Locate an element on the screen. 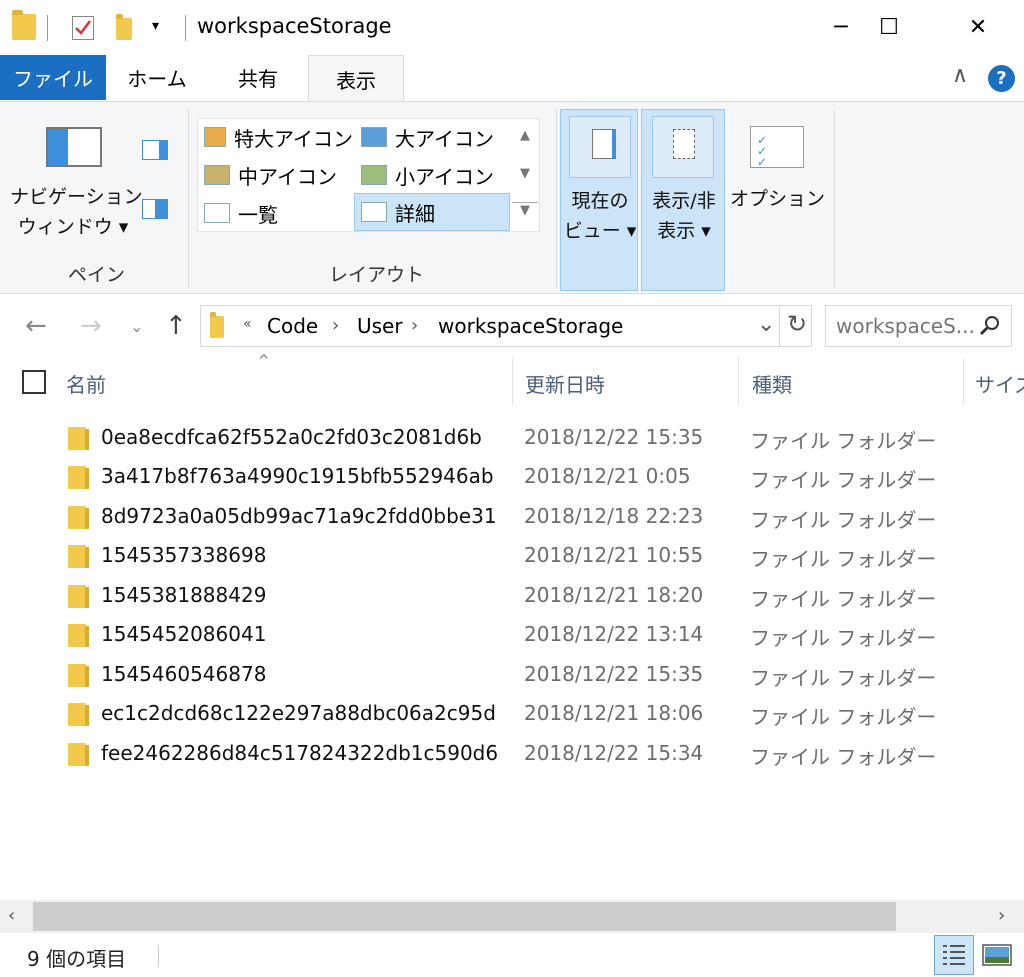 The image size is (1024, 977). navigation-pane-icon is located at coordinates (74, 147).